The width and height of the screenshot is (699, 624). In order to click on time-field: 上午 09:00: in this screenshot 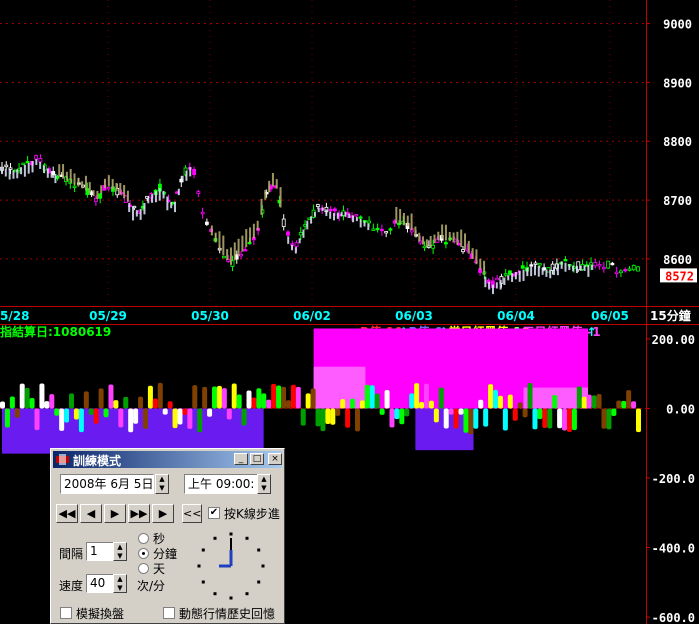, I will do `click(222, 484)`.